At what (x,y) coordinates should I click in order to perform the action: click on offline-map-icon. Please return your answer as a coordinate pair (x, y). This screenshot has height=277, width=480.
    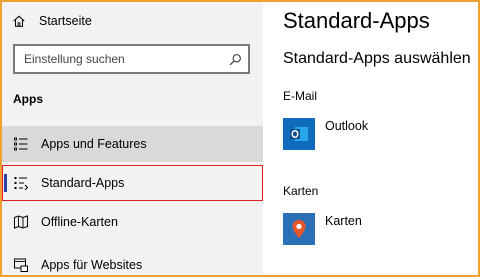
    Looking at the image, I should click on (21, 222).